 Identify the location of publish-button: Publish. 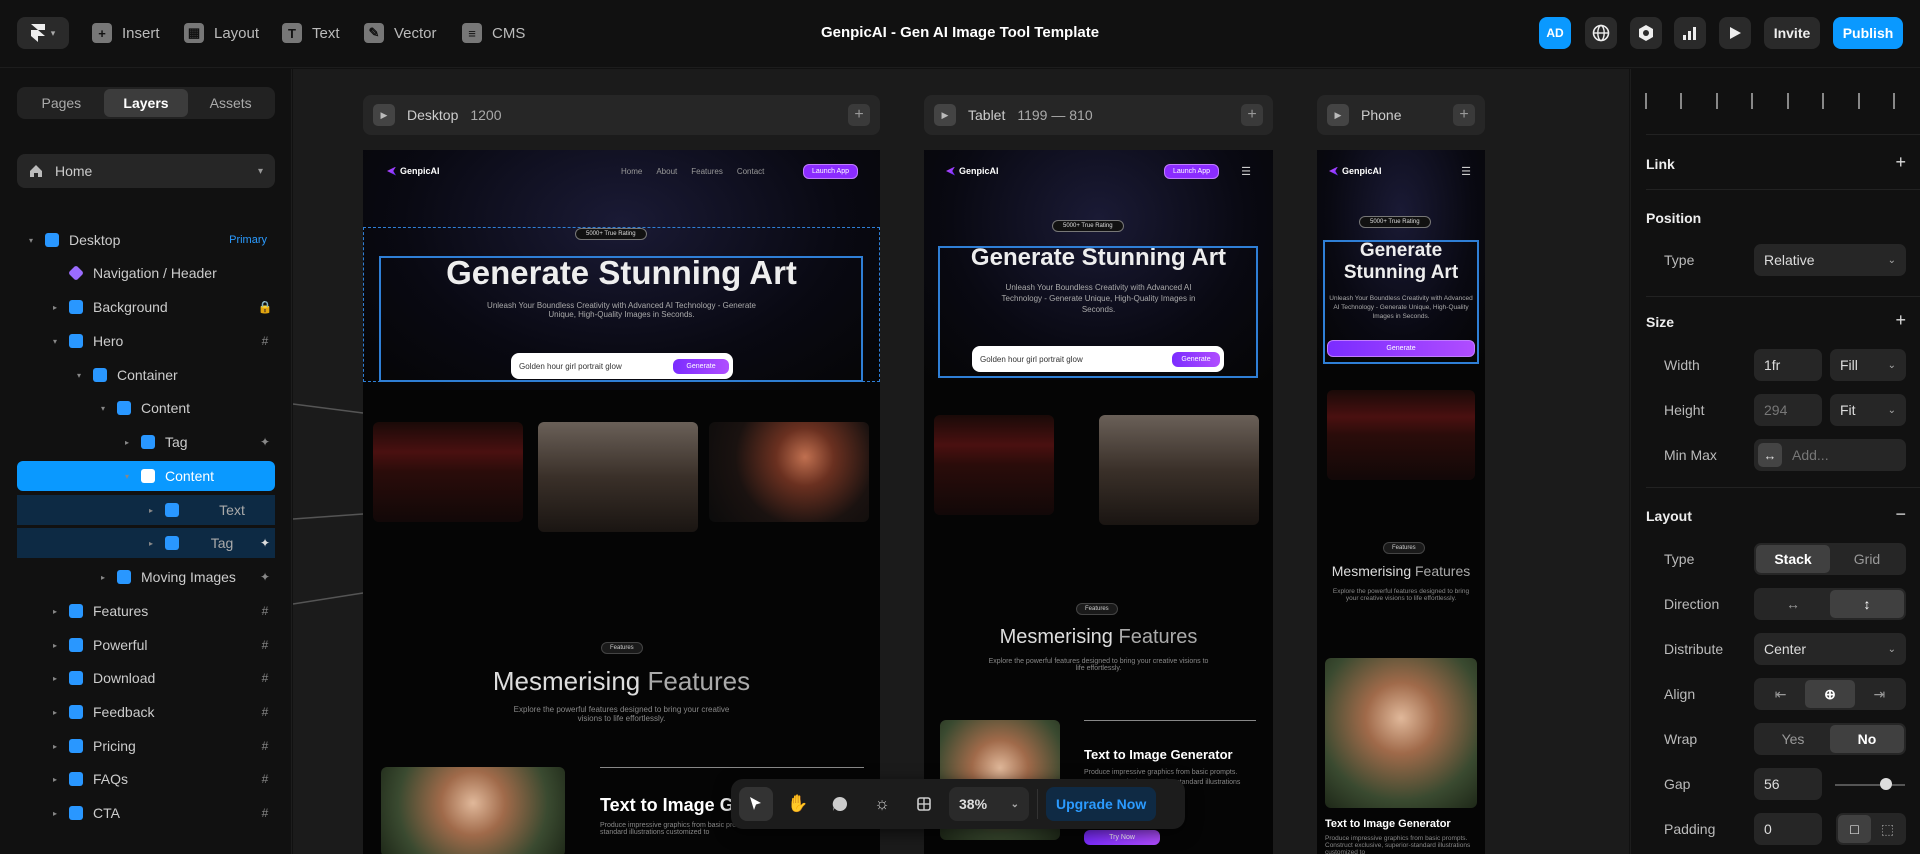
(1868, 33).